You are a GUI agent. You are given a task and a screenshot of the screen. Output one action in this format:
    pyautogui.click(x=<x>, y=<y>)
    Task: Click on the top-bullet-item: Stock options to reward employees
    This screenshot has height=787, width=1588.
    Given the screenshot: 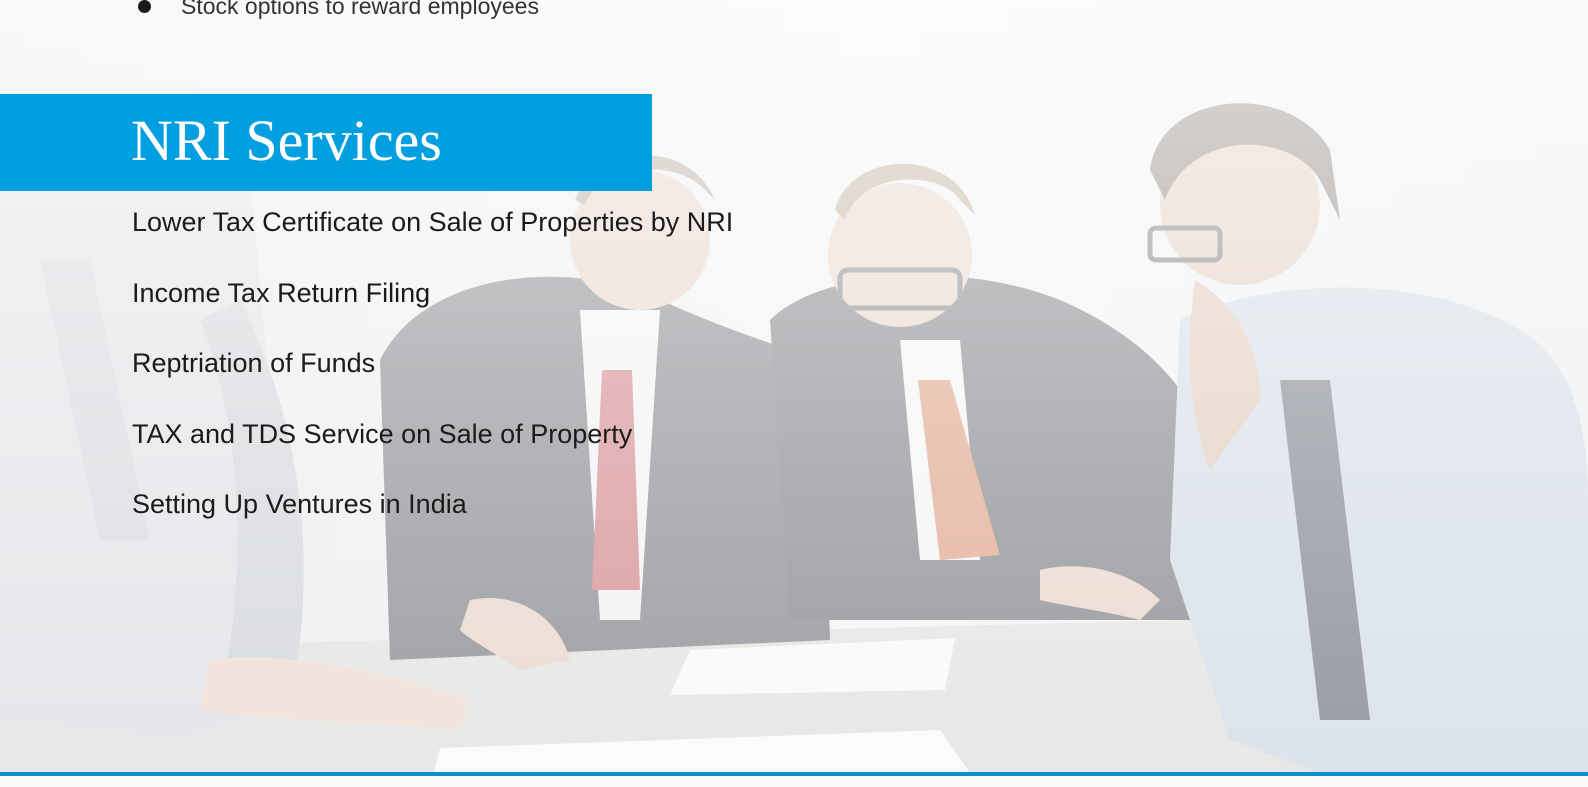 What is the action you would take?
    pyautogui.click(x=338, y=11)
    